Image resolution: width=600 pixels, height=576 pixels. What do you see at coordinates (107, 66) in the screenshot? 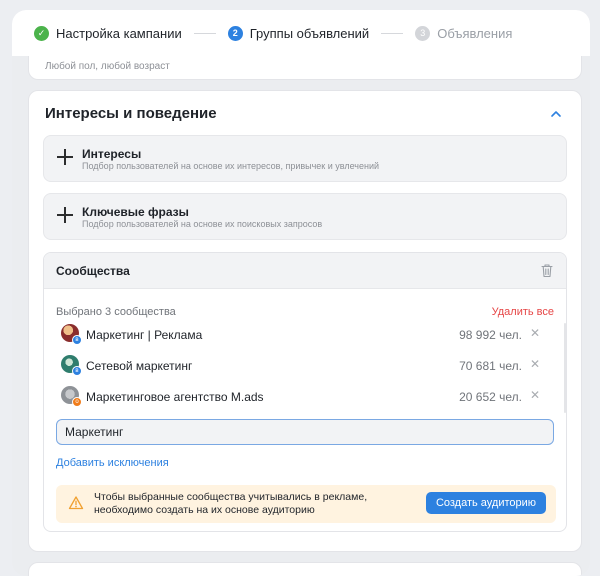
I see `demographics-summary: Любой пол, любой возраст` at bounding box center [107, 66].